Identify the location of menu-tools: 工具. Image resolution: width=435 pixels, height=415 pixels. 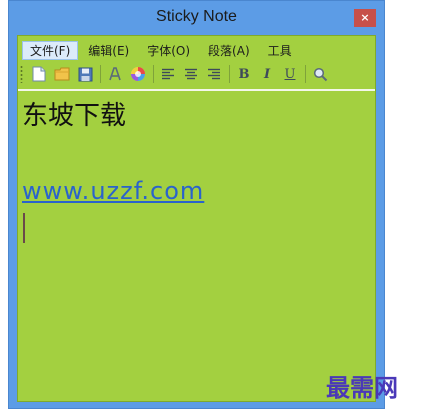
(280, 50).